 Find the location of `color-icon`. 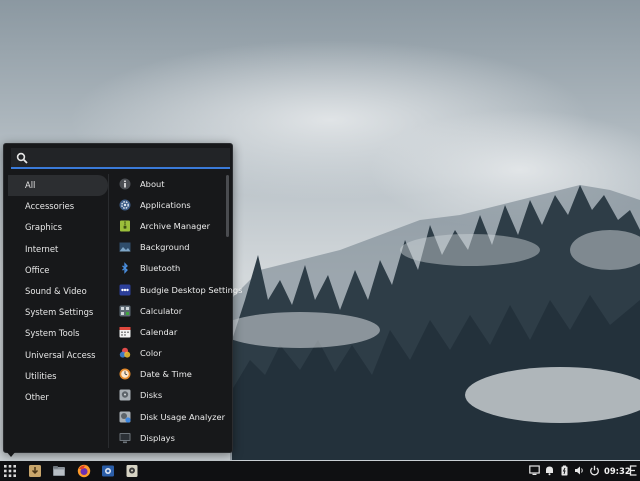

color-icon is located at coordinates (125, 352).